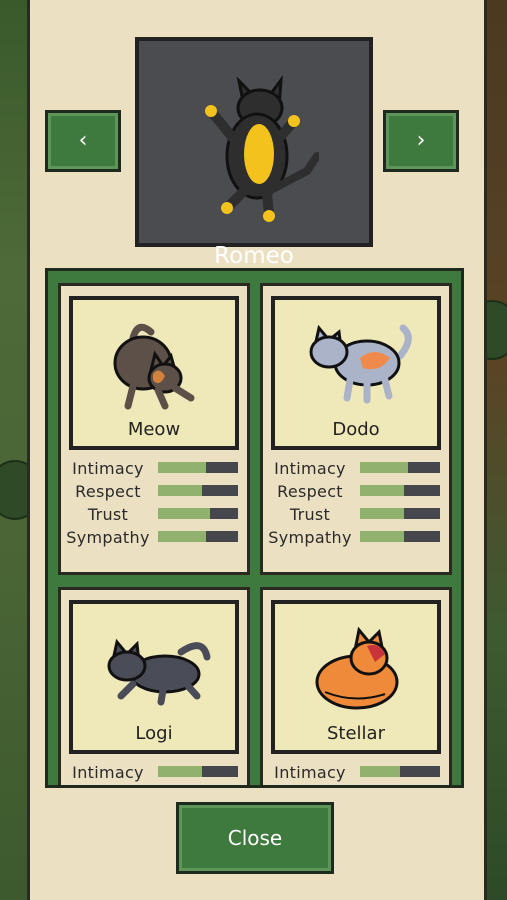 This screenshot has width=507, height=900. What do you see at coordinates (357, 668) in the screenshot?
I see `stellar-cat-art` at bounding box center [357, 668].